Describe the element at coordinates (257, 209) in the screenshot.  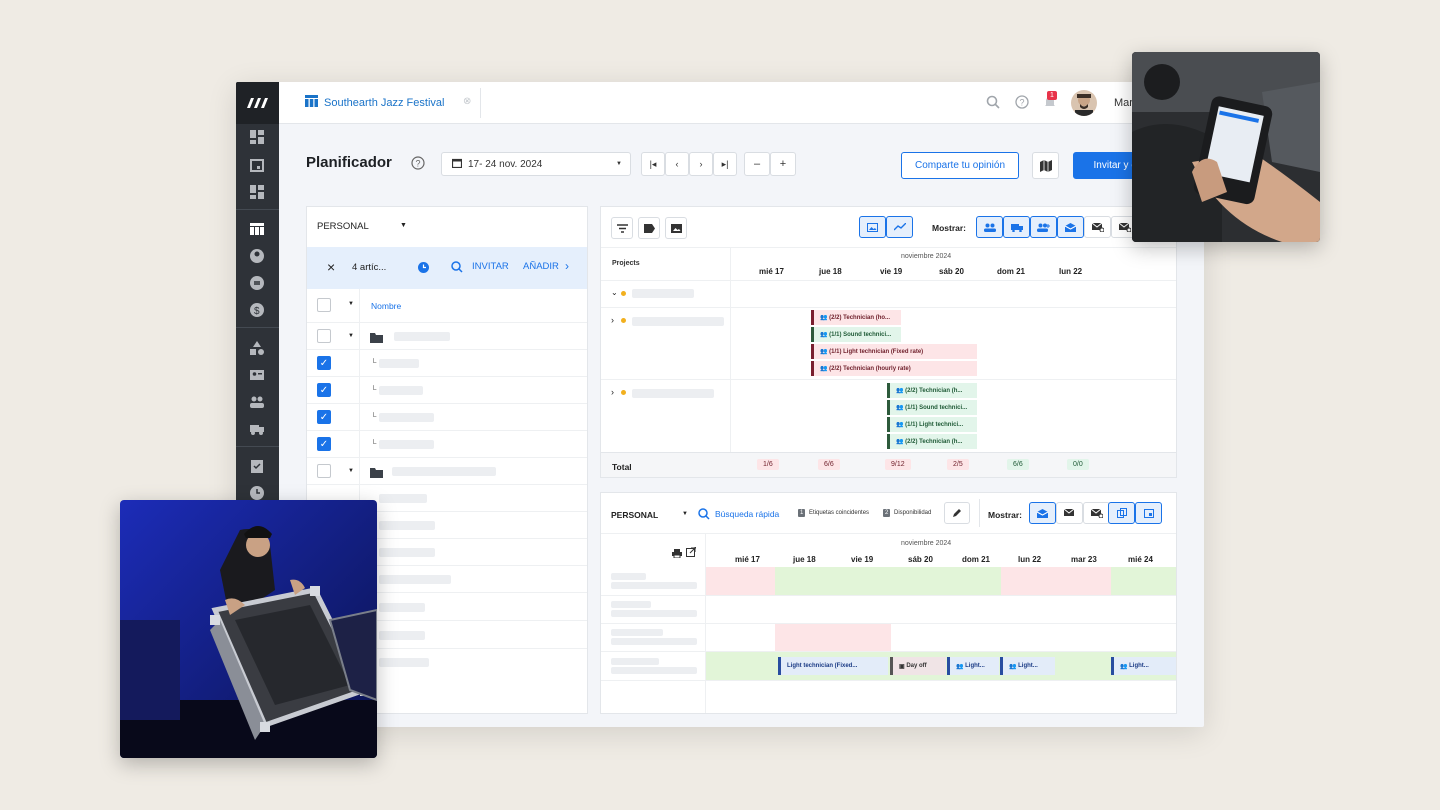
I see `sidebar-divider` at that location.